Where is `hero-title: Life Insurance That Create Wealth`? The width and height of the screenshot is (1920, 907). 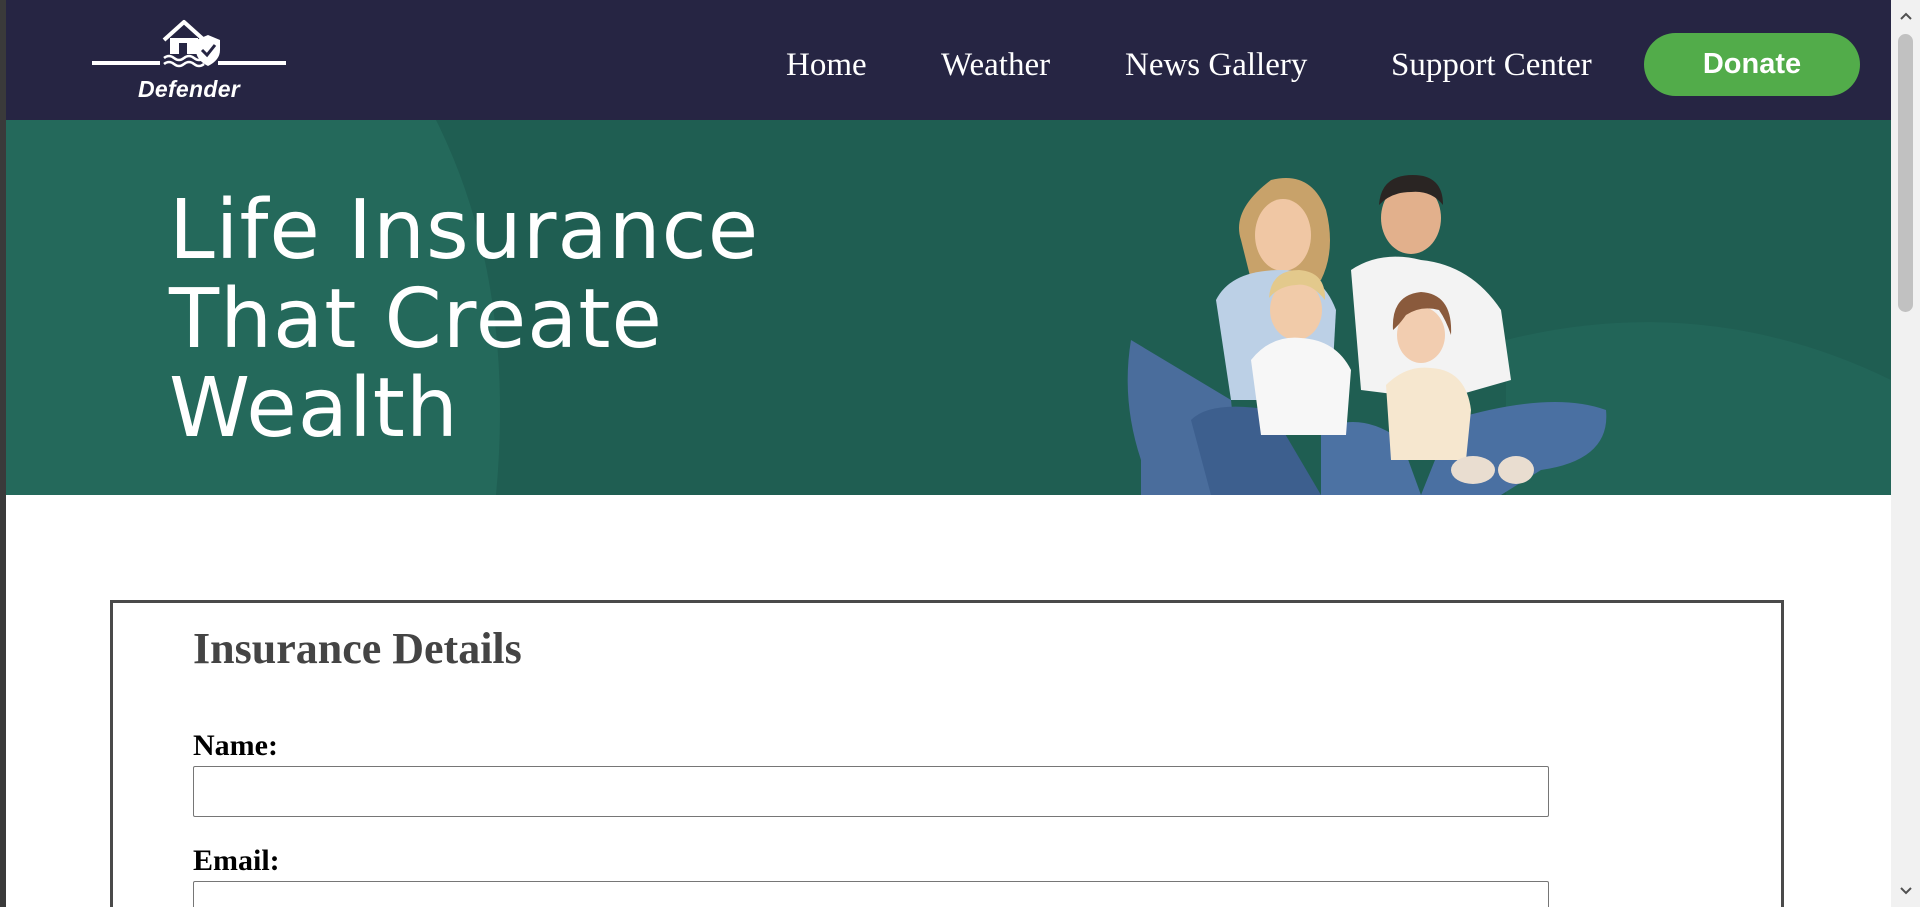
hero-title: Life Insurance That Create Wealth is located at coordinates (464, 319).